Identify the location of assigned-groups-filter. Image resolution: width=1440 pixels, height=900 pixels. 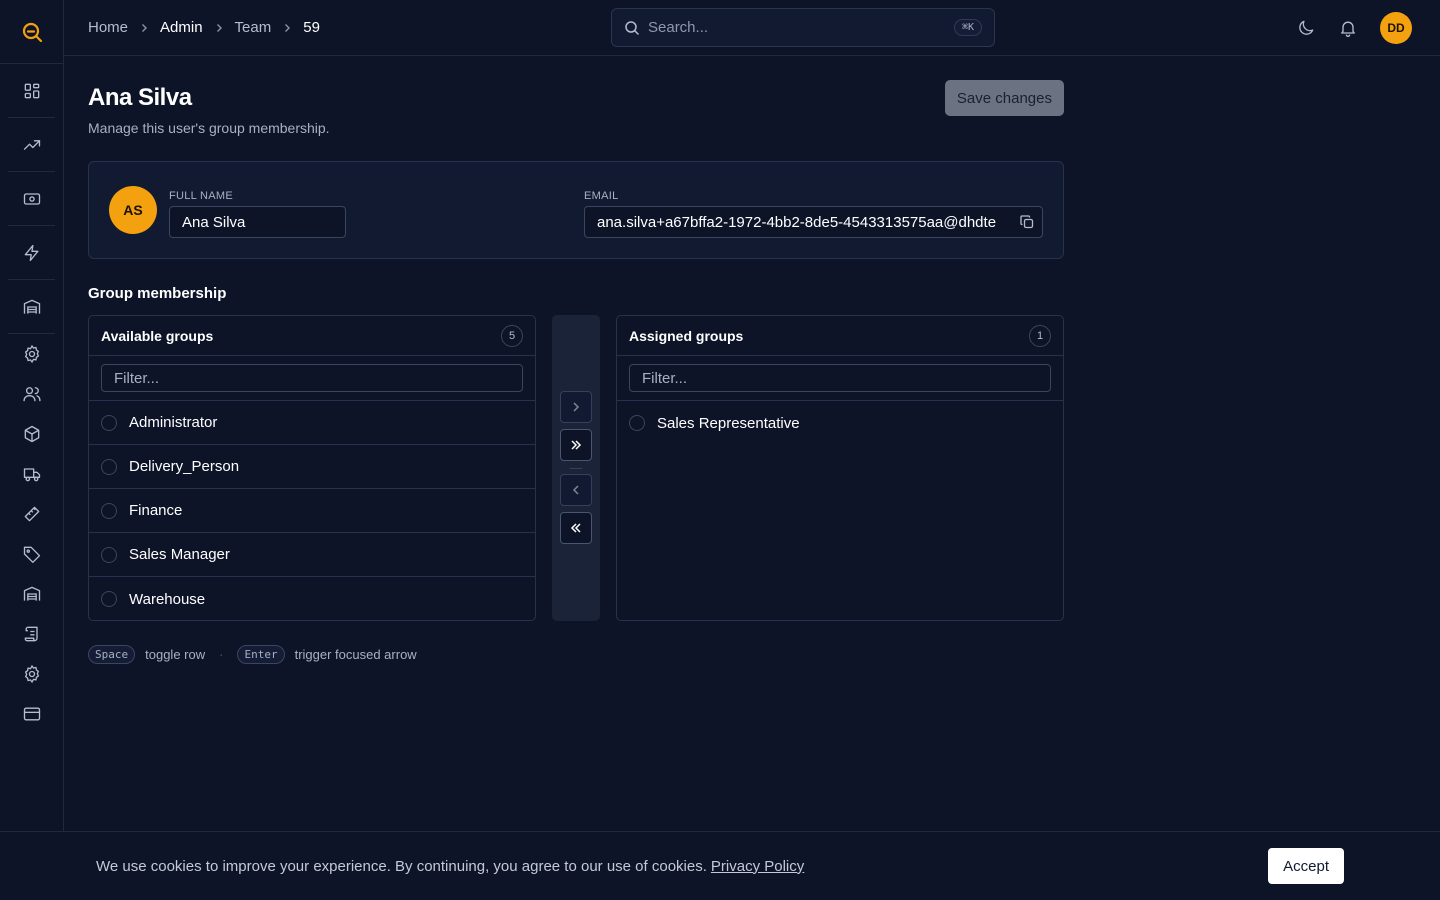
(840, 378).